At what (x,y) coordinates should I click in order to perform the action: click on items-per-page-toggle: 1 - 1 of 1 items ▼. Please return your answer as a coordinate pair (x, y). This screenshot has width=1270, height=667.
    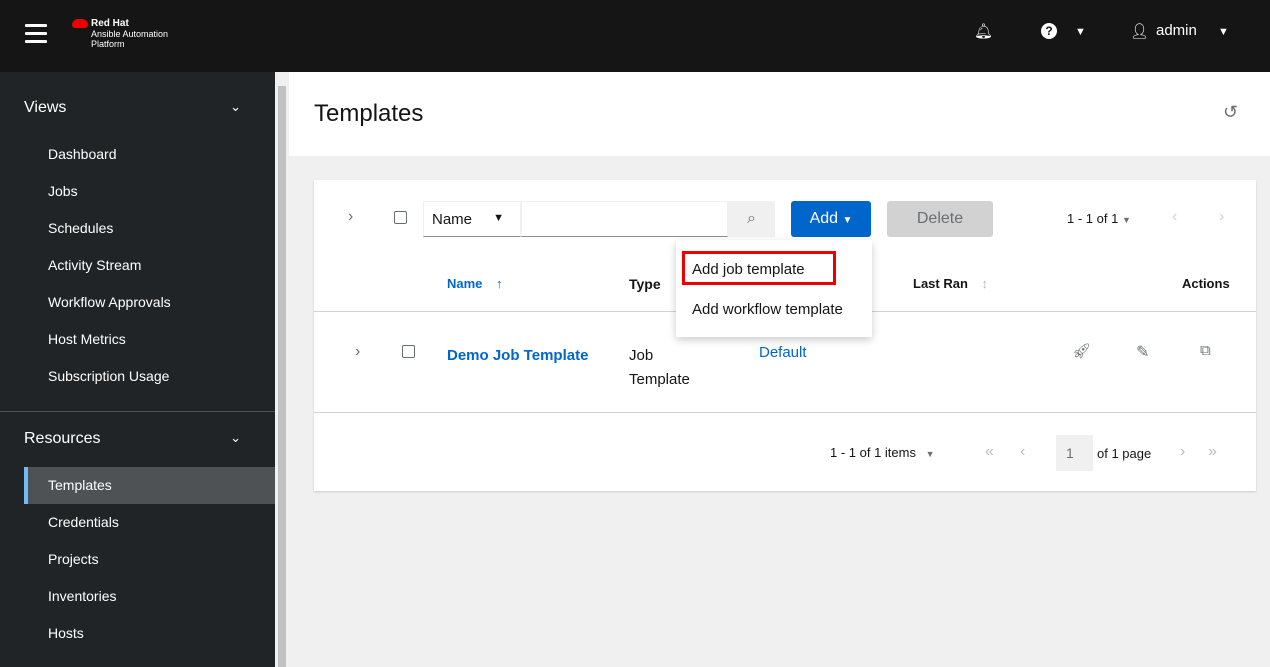
    Looking at the image, I should click on (882, 452).